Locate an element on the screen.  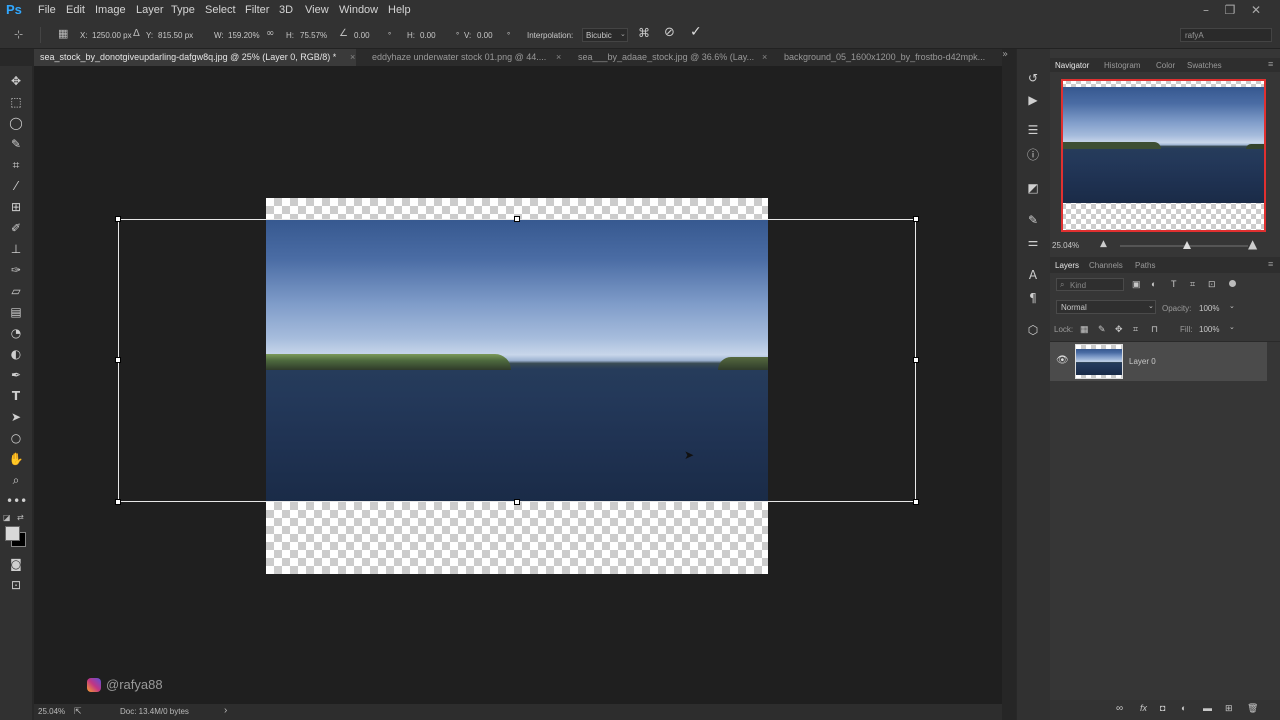
screen-mode-icon: ⊡ is located at coordinates (16, 585).